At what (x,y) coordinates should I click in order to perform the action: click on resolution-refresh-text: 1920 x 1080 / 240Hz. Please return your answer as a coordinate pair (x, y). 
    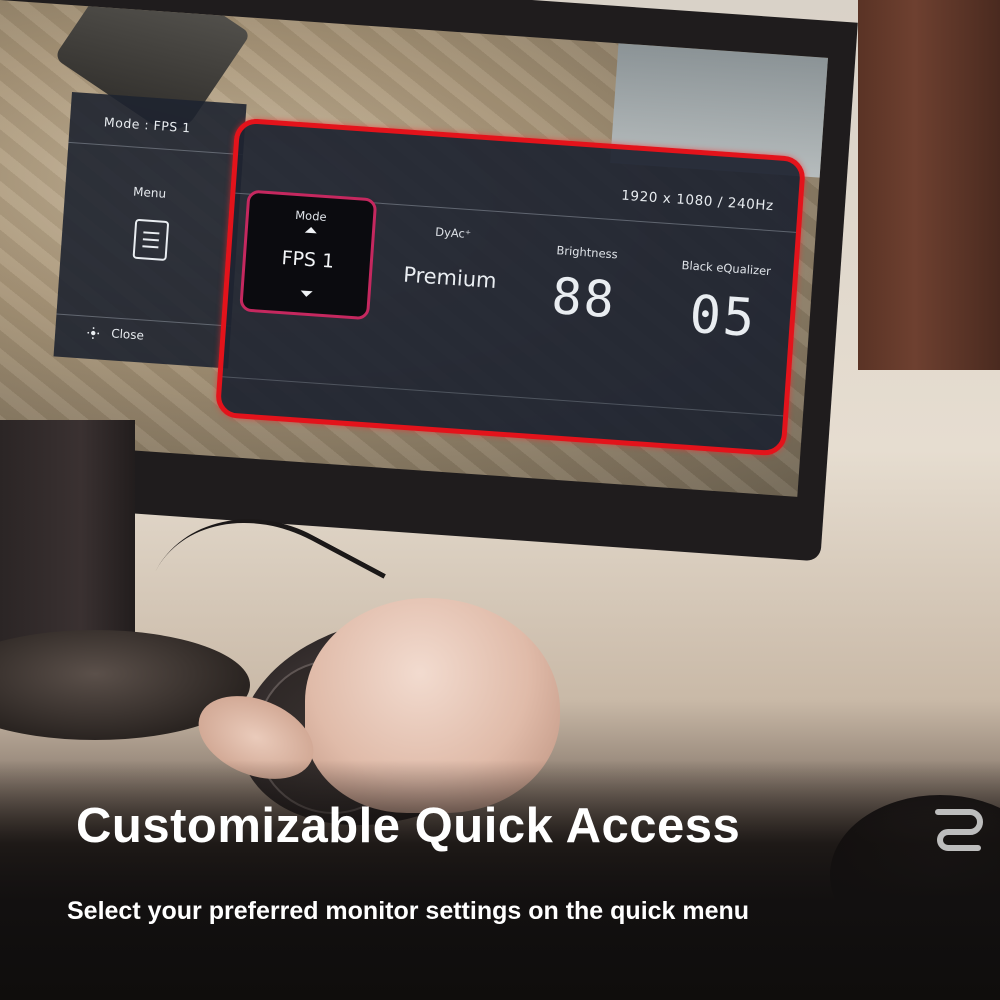
    Looking at the image, I should click on (697, 201).